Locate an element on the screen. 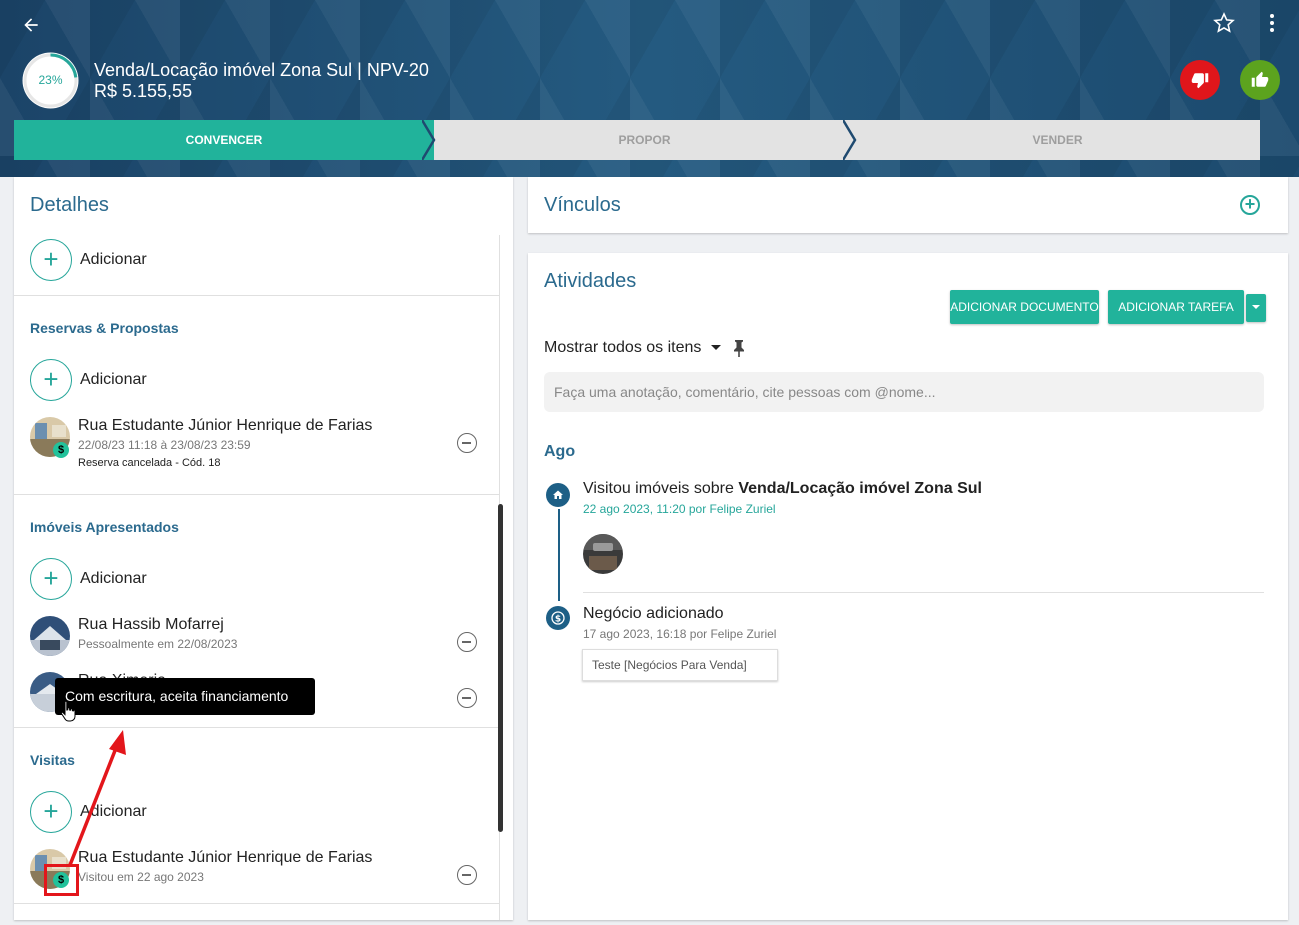 Image resolution: width=1299 pixels, height=925 pixels. pipeline-stages: CONVENCER PROPOR VENDER is located at coordinates (637, 140).